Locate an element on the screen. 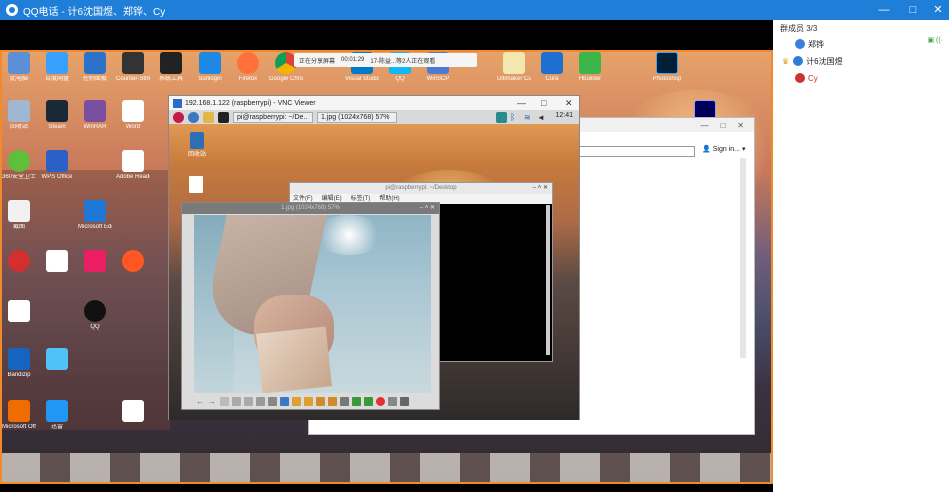 The height and width of the screenshot is (492, 949). avatar is located at coordinates (800, 78).